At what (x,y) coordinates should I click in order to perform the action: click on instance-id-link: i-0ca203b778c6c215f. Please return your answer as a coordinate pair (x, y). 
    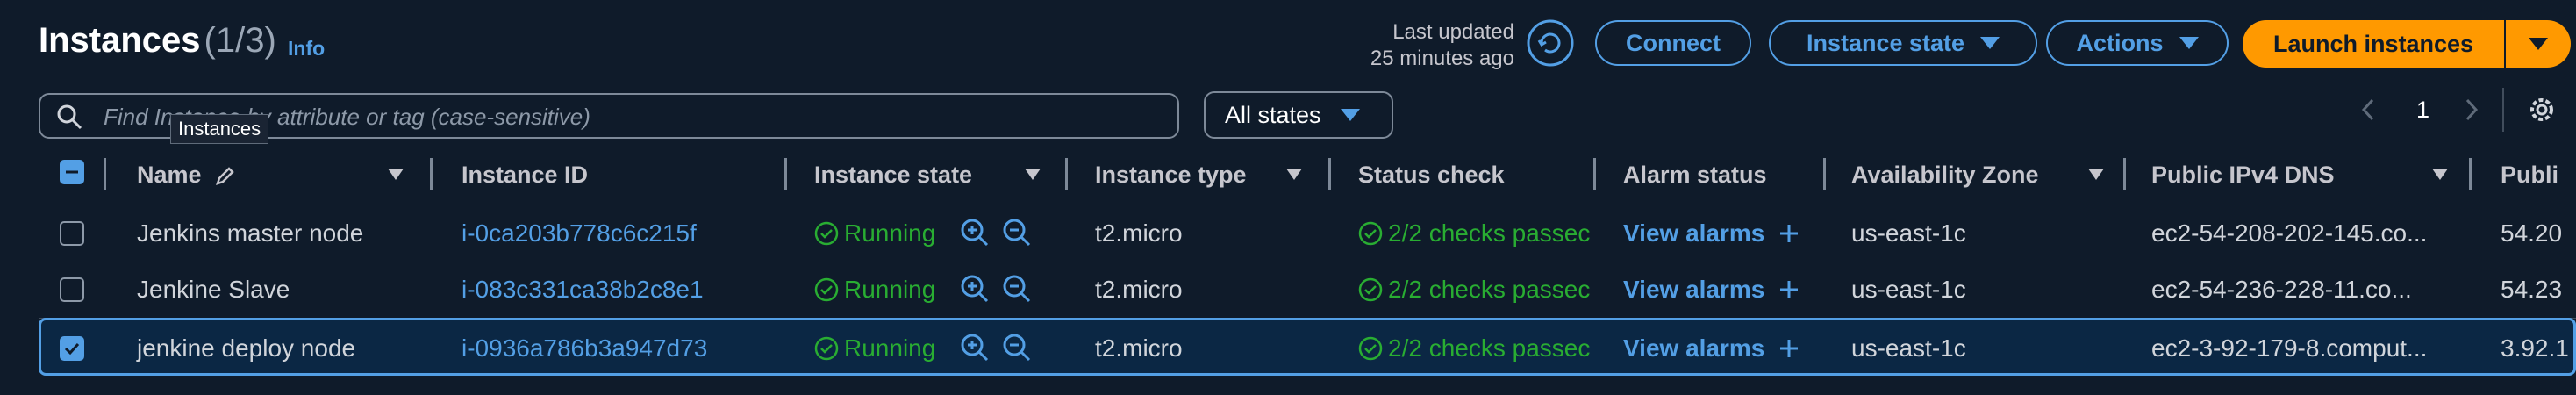
    Looking at the image, I should click on (579, 234).